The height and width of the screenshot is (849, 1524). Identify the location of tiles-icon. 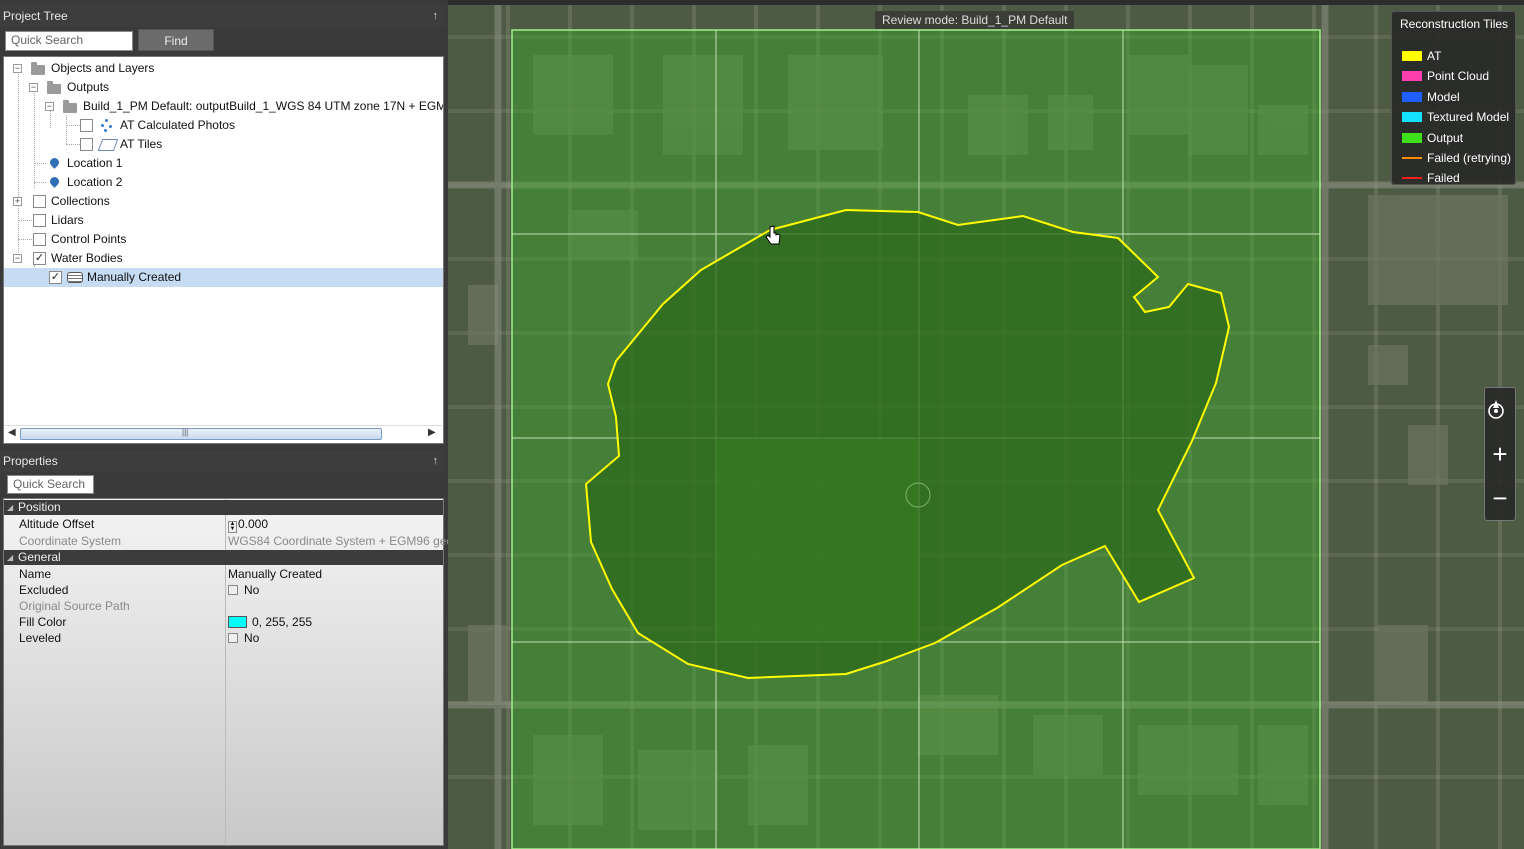
(108, 145).